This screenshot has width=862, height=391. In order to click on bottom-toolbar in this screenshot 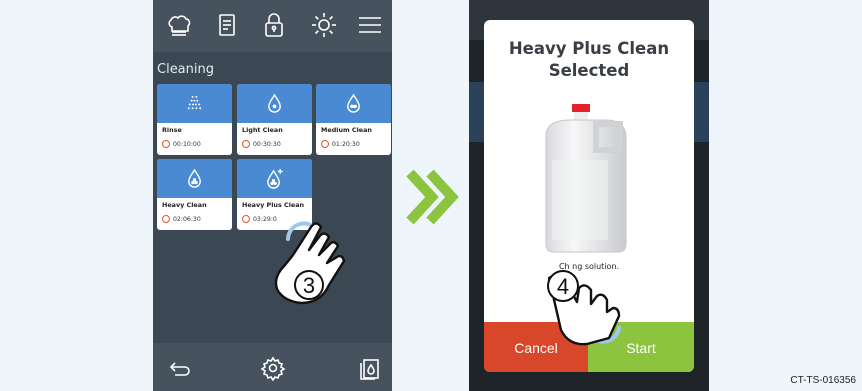, I will do `click(272, 367)`.